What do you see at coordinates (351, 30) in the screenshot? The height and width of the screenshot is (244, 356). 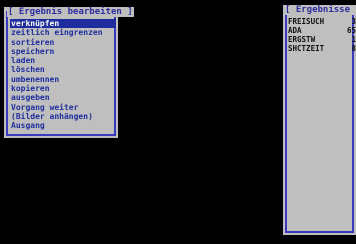 I see `result-count: 65` at bounding box center [351, 30].